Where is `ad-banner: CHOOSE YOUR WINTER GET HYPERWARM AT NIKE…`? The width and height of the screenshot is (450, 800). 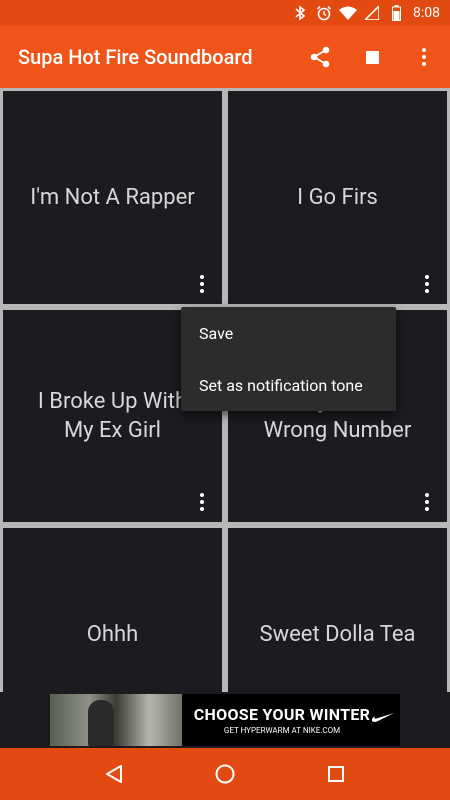
ad-banner: CHOOSE YOUR WINTER GET HYPERWARM AT NIKE… is located at coordinates (225, 720).